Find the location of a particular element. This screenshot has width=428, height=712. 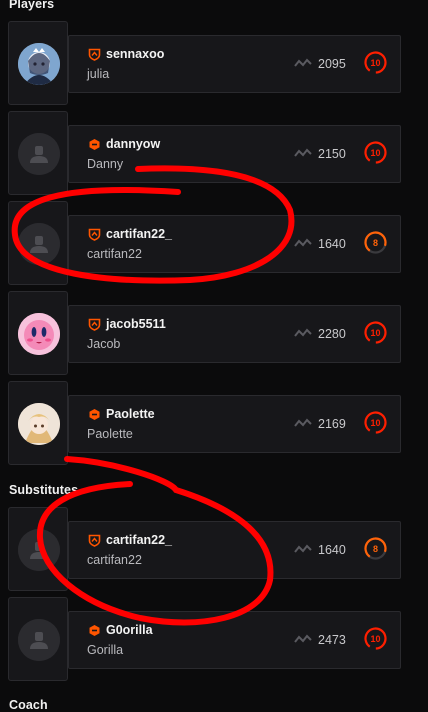

elo-value: 2095 is located at coordinates (332, 64).